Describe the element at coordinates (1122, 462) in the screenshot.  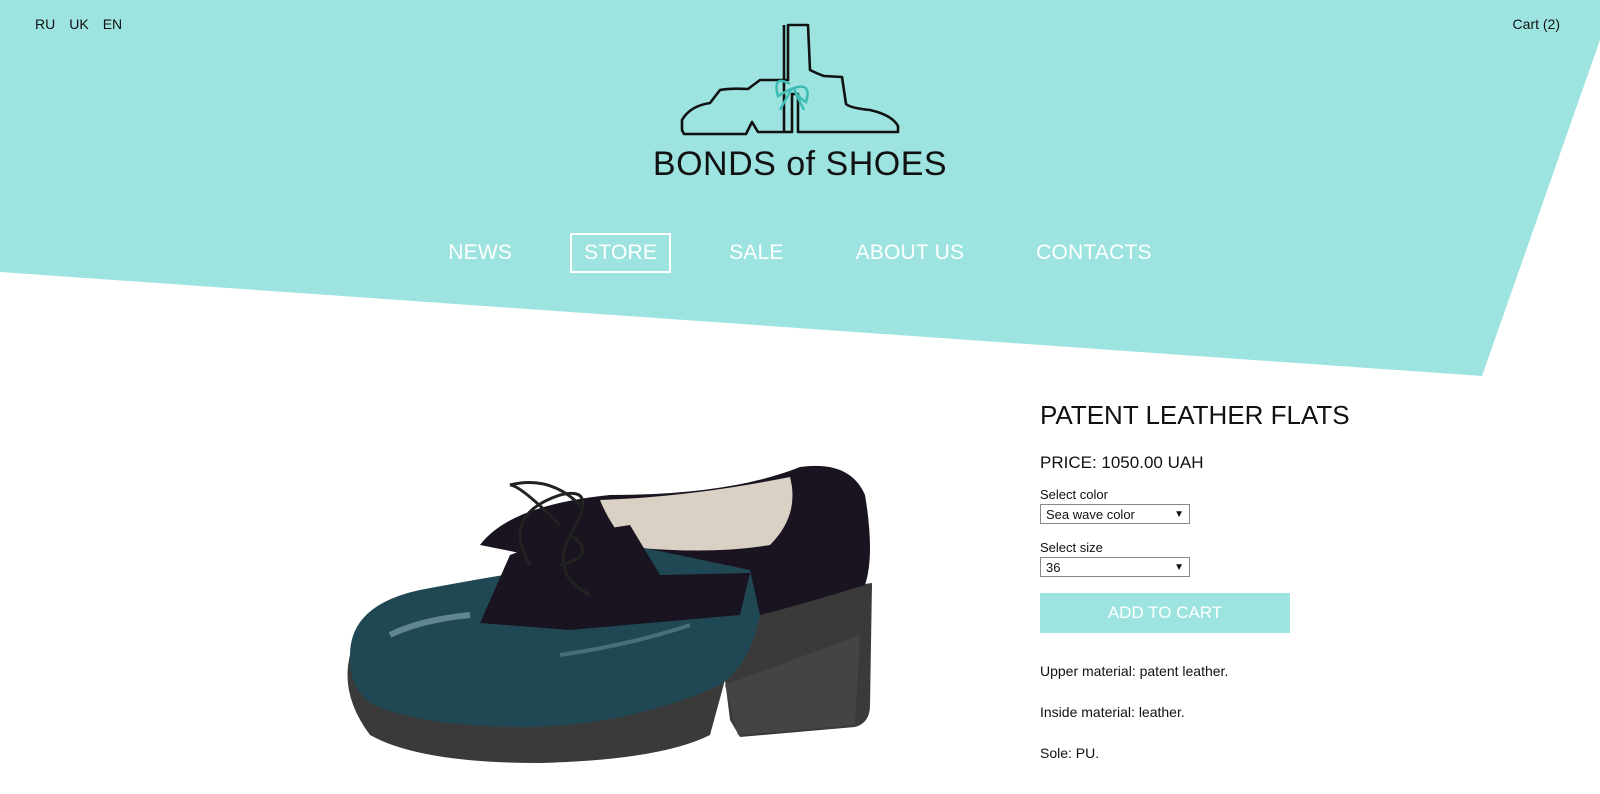
I see `product-price: PRICE: 1050.00 UAH` at that location.